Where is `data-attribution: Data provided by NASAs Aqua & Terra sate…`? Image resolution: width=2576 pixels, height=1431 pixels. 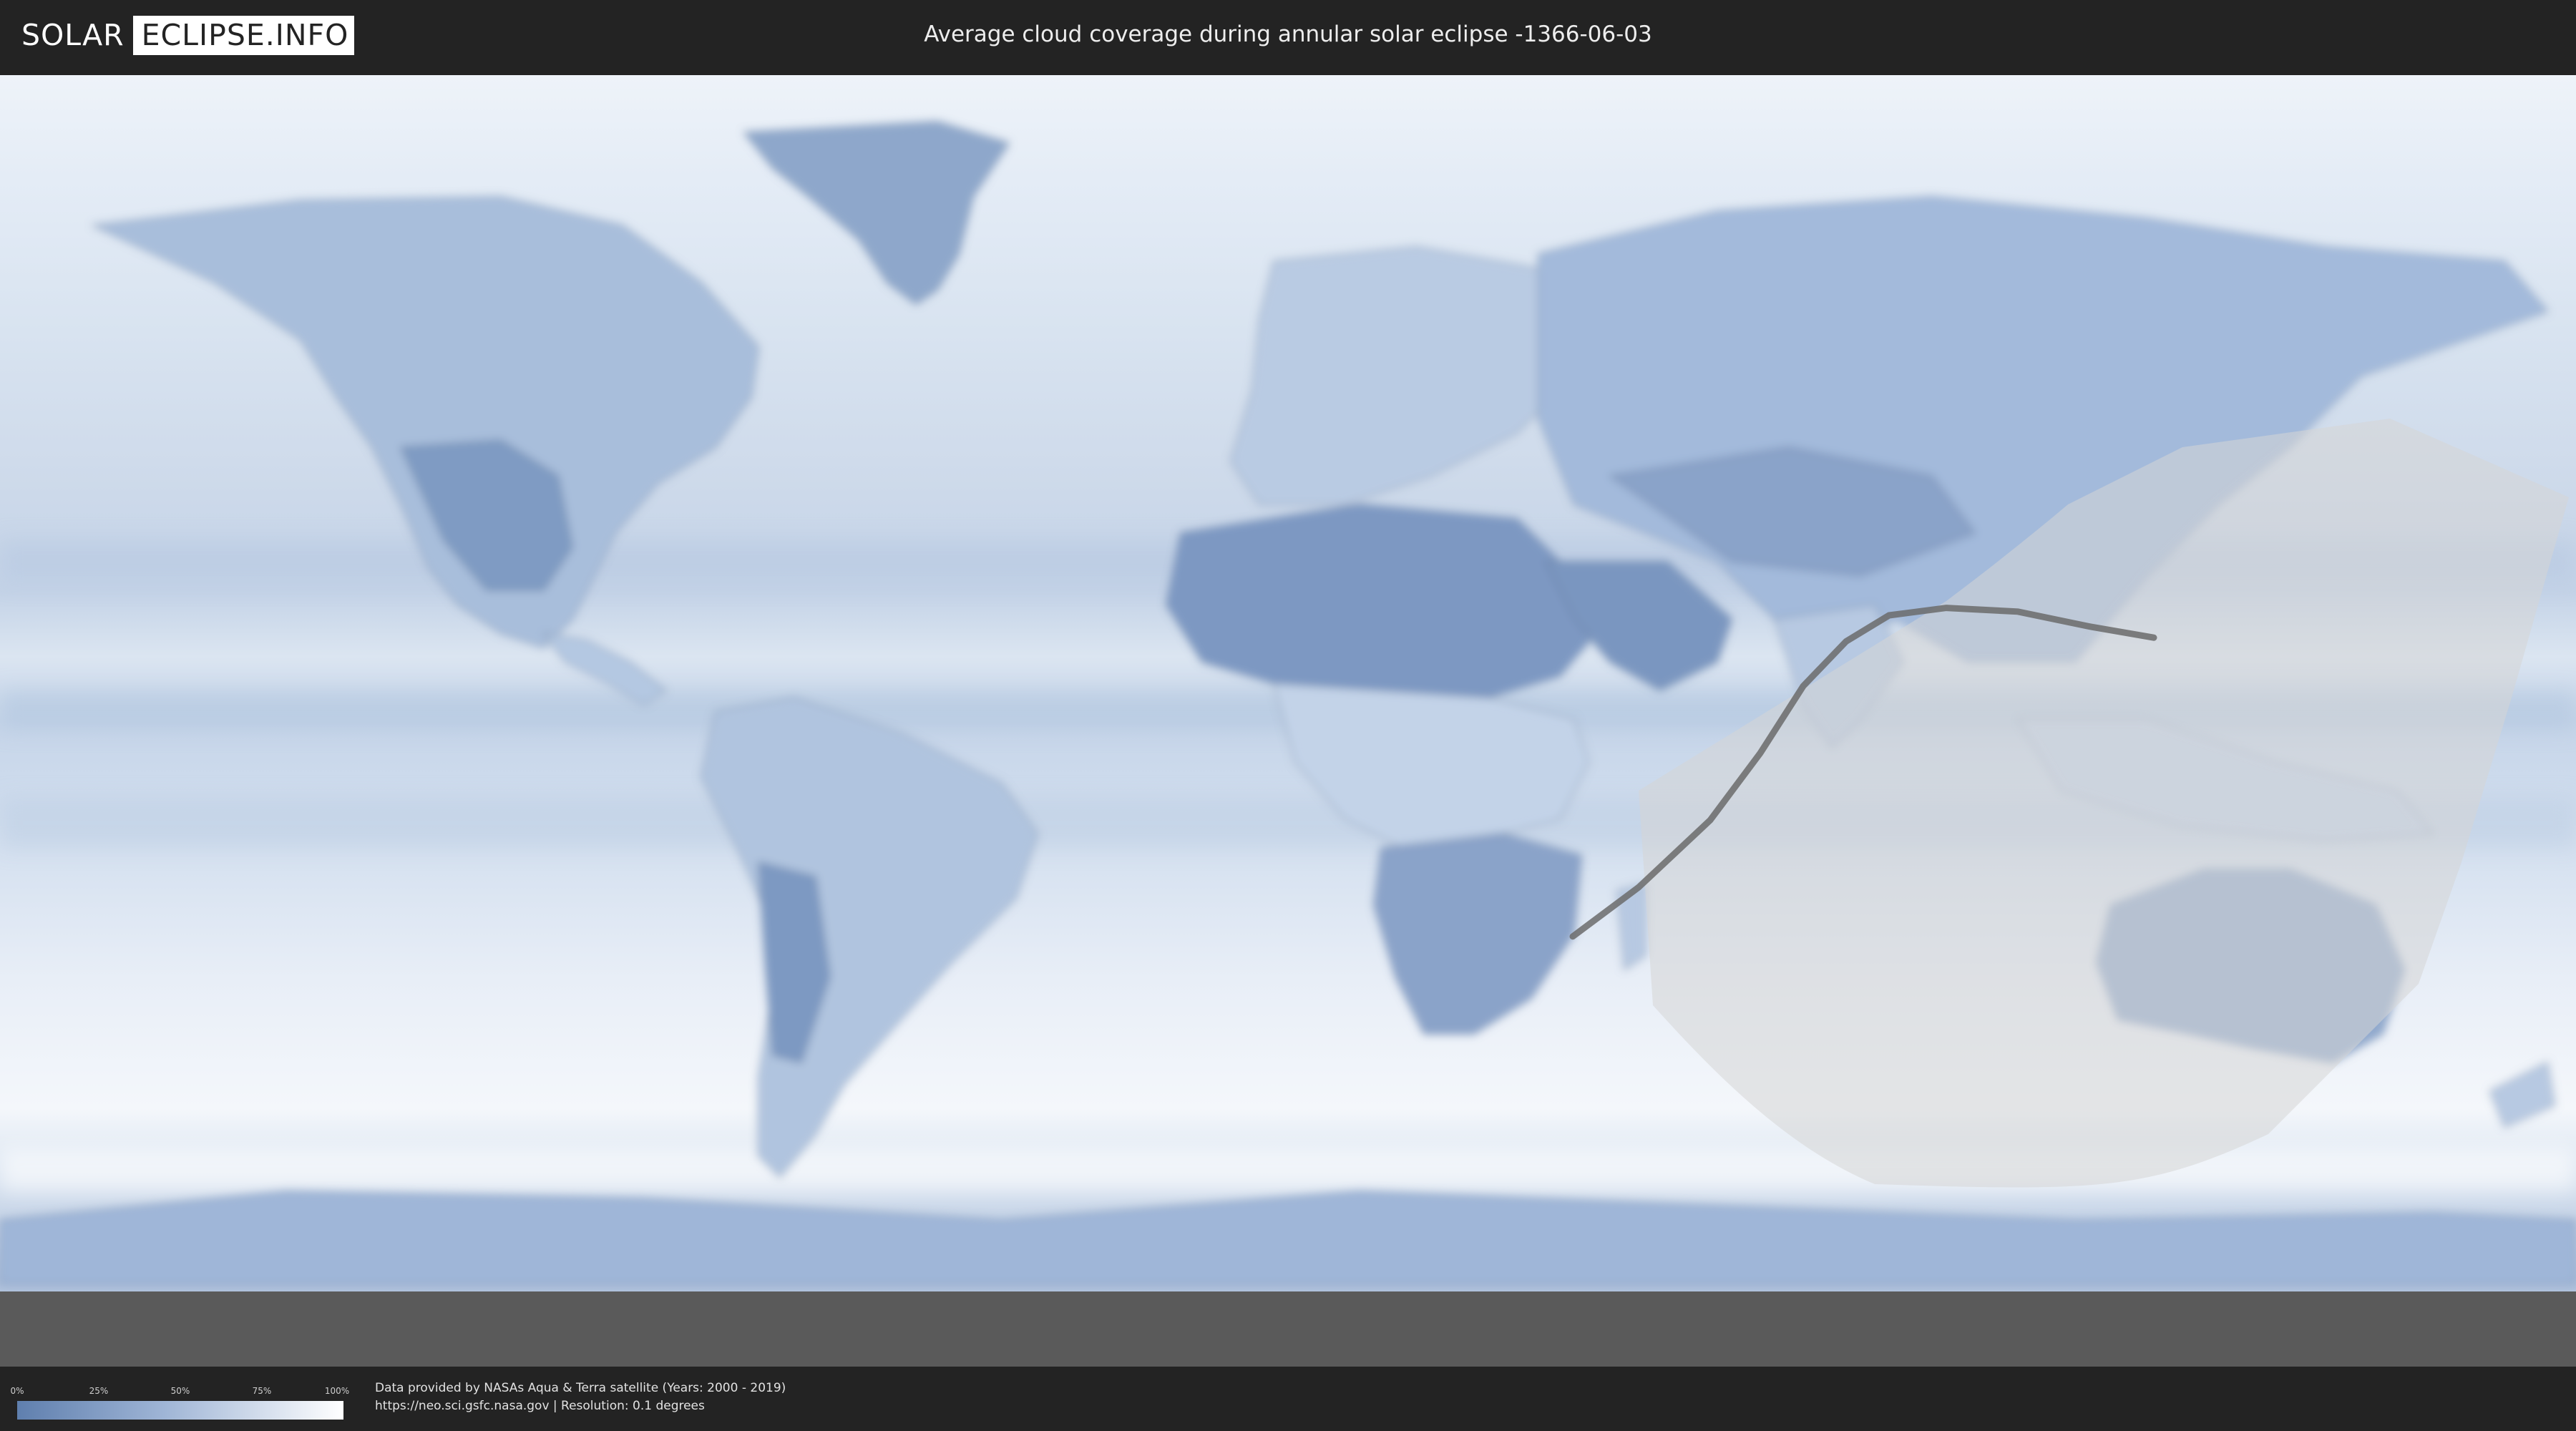
data-attribution: Data provided by NASAs Aqua & Terra sate… is located at coordinates (580, 1397).